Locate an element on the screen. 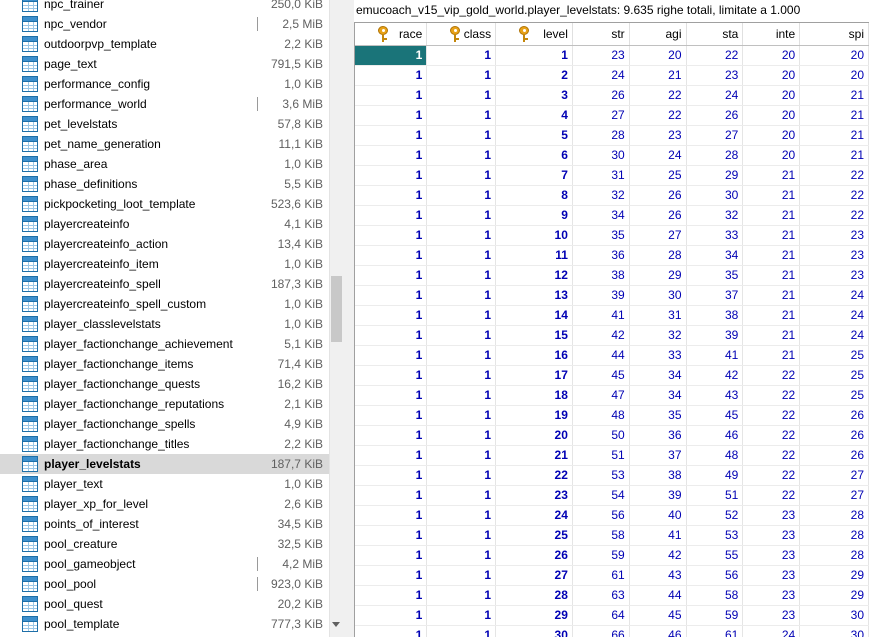  cell-agi: 40 is located at coordinates (658, 515).